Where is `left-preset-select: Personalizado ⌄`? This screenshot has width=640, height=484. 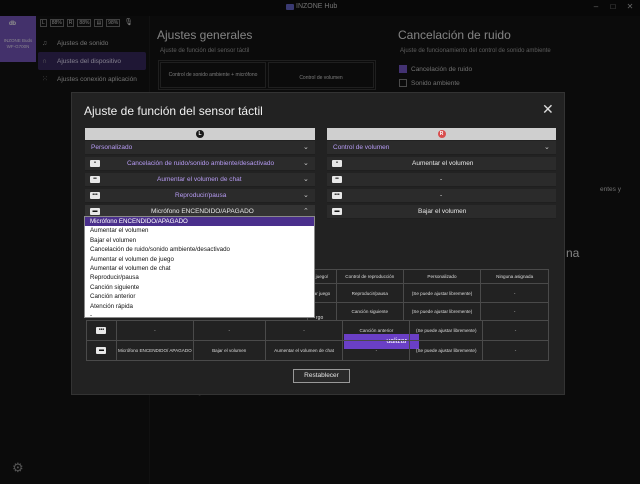
left-preset-select: Personalizado ⌄ is located at coordinates (200, 148).